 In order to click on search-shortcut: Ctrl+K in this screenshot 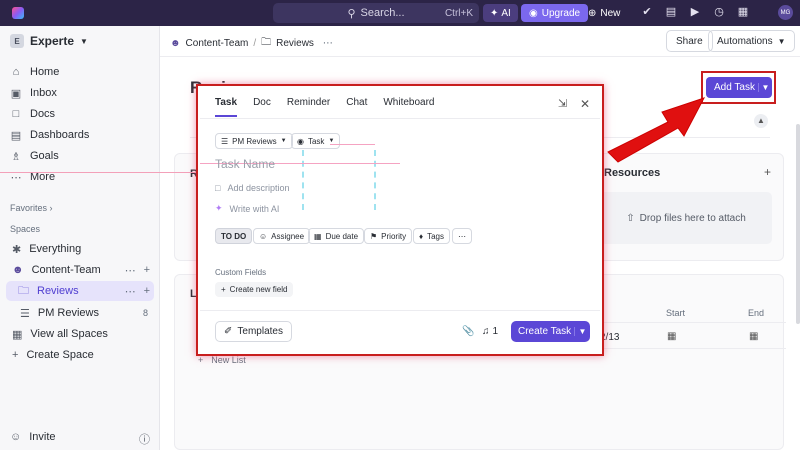, I will do `click(458, 13)`.